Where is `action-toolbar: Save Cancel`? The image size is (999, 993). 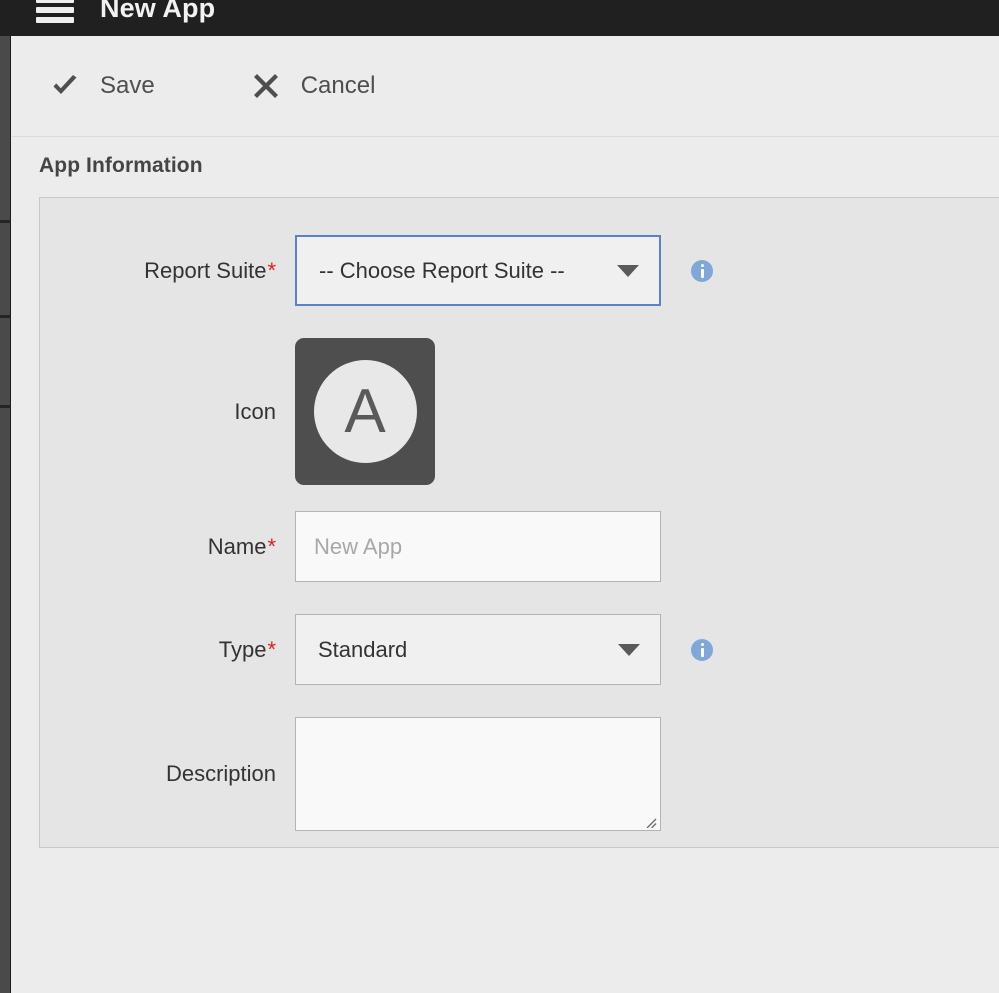 action-toolbar: Save Cancel is located at coordinates (505, 86).